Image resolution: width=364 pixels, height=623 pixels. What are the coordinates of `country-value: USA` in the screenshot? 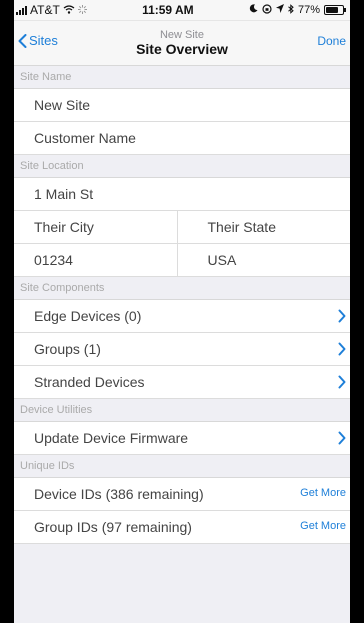 It's located at (222, 260).